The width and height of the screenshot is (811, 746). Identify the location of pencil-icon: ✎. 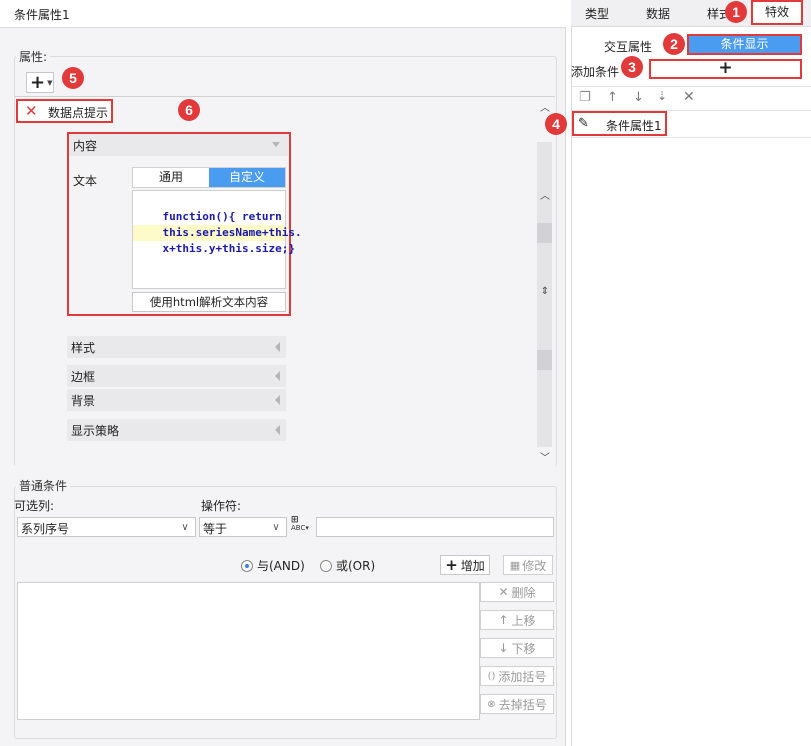
(583, 123).